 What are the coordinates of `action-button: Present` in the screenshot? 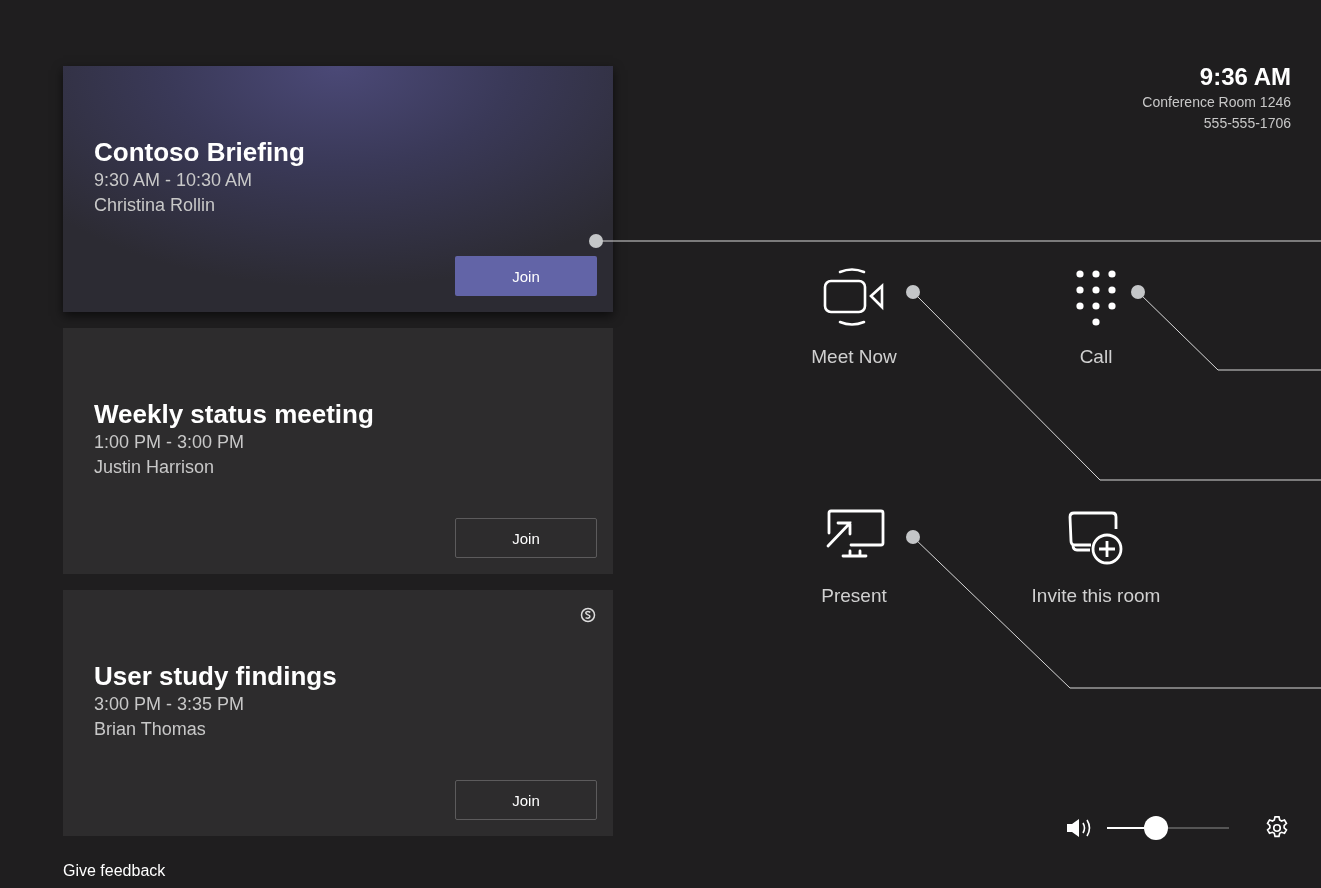 It's located at (854, 555).